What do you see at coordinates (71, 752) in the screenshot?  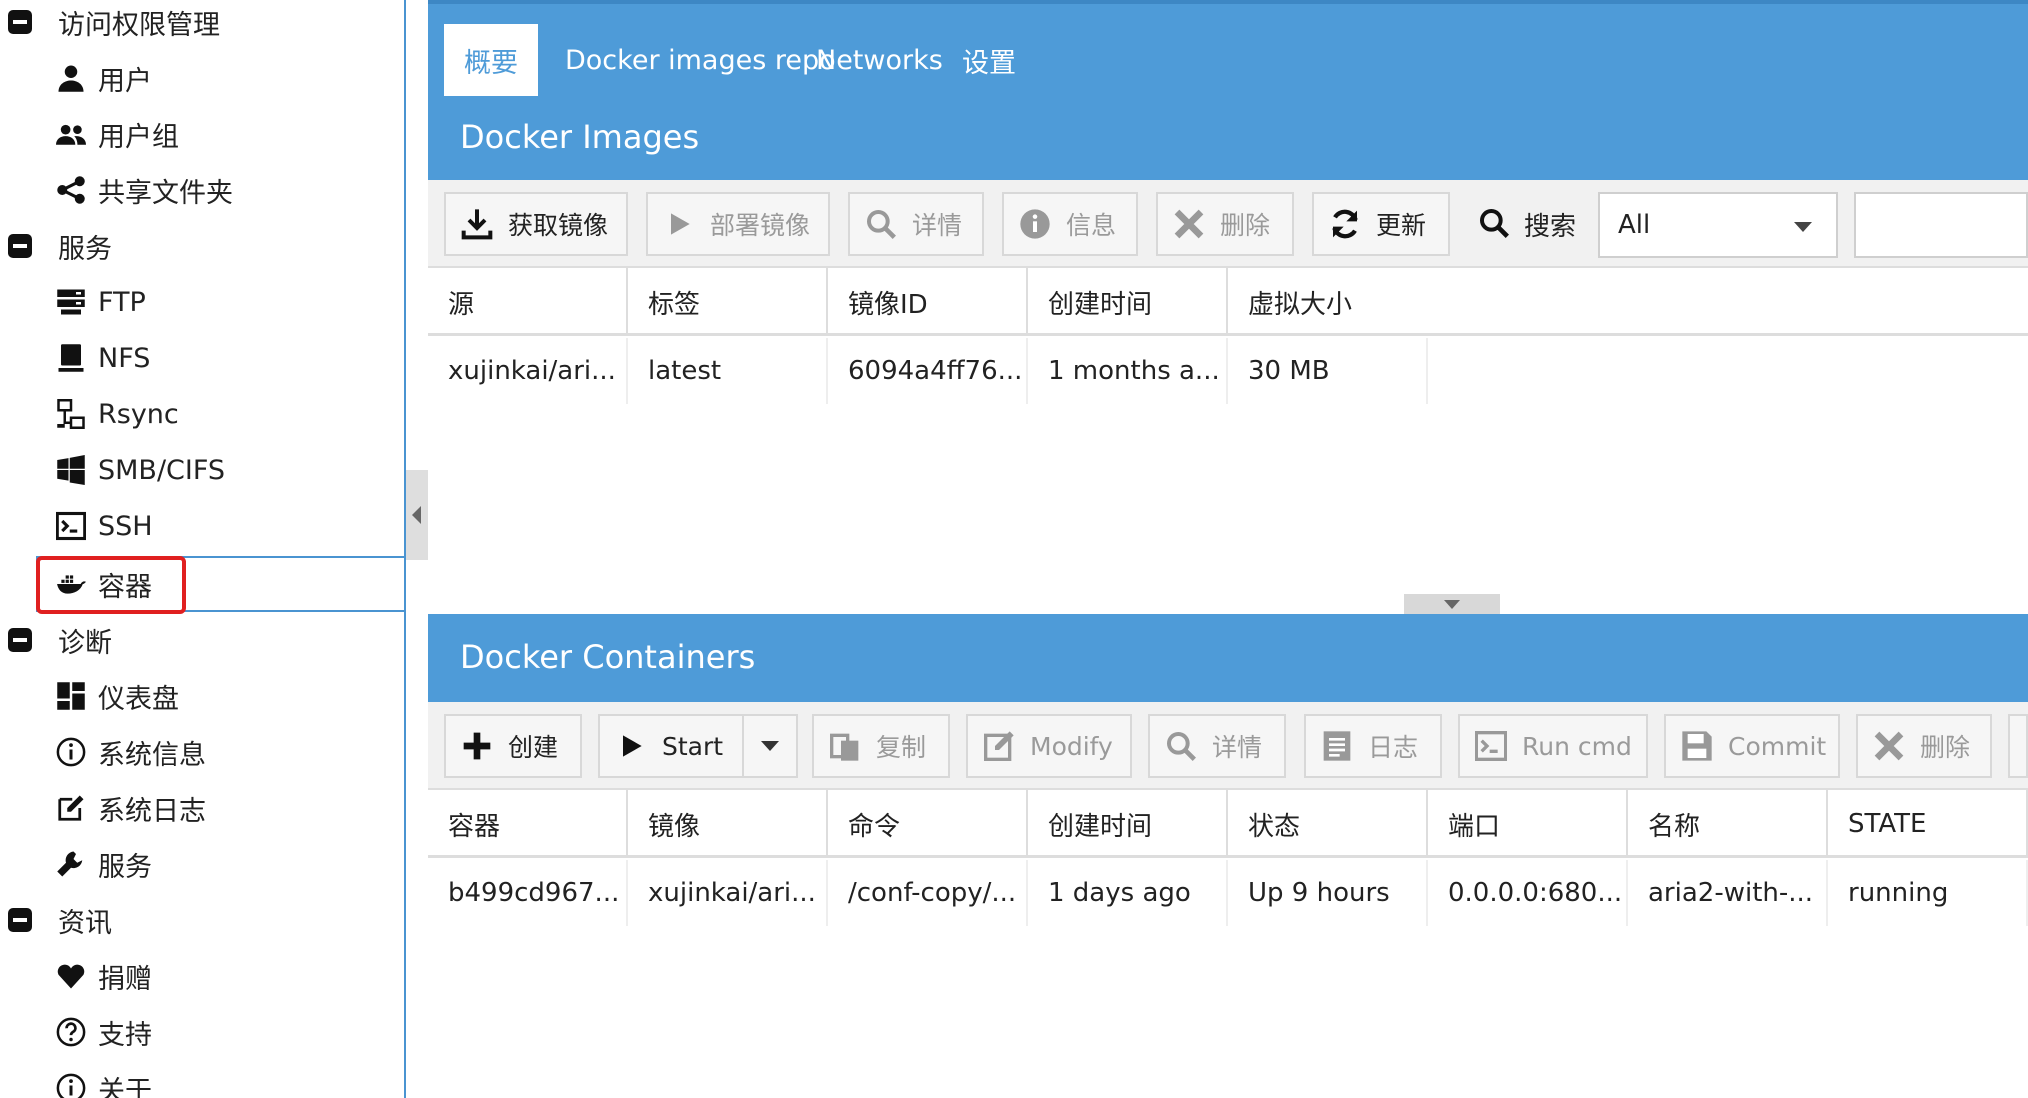 I see `info-icon` at bounding box center [71, 752].